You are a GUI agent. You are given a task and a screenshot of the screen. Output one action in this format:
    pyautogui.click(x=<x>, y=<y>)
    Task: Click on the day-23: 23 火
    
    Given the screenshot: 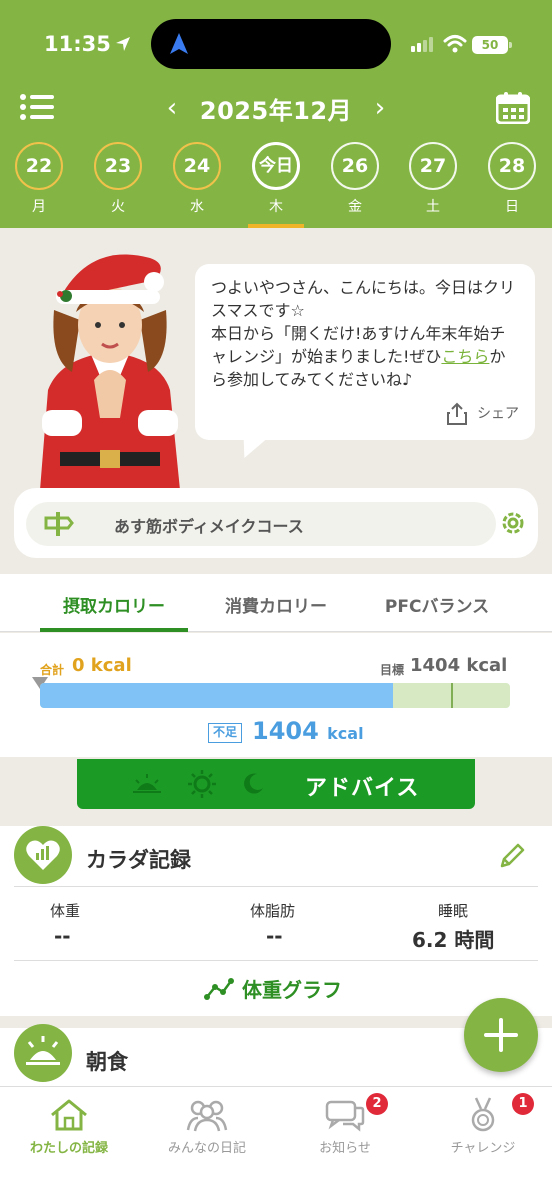 What is the action you would take?
    pyautogui.click(x=118, y=178)
    